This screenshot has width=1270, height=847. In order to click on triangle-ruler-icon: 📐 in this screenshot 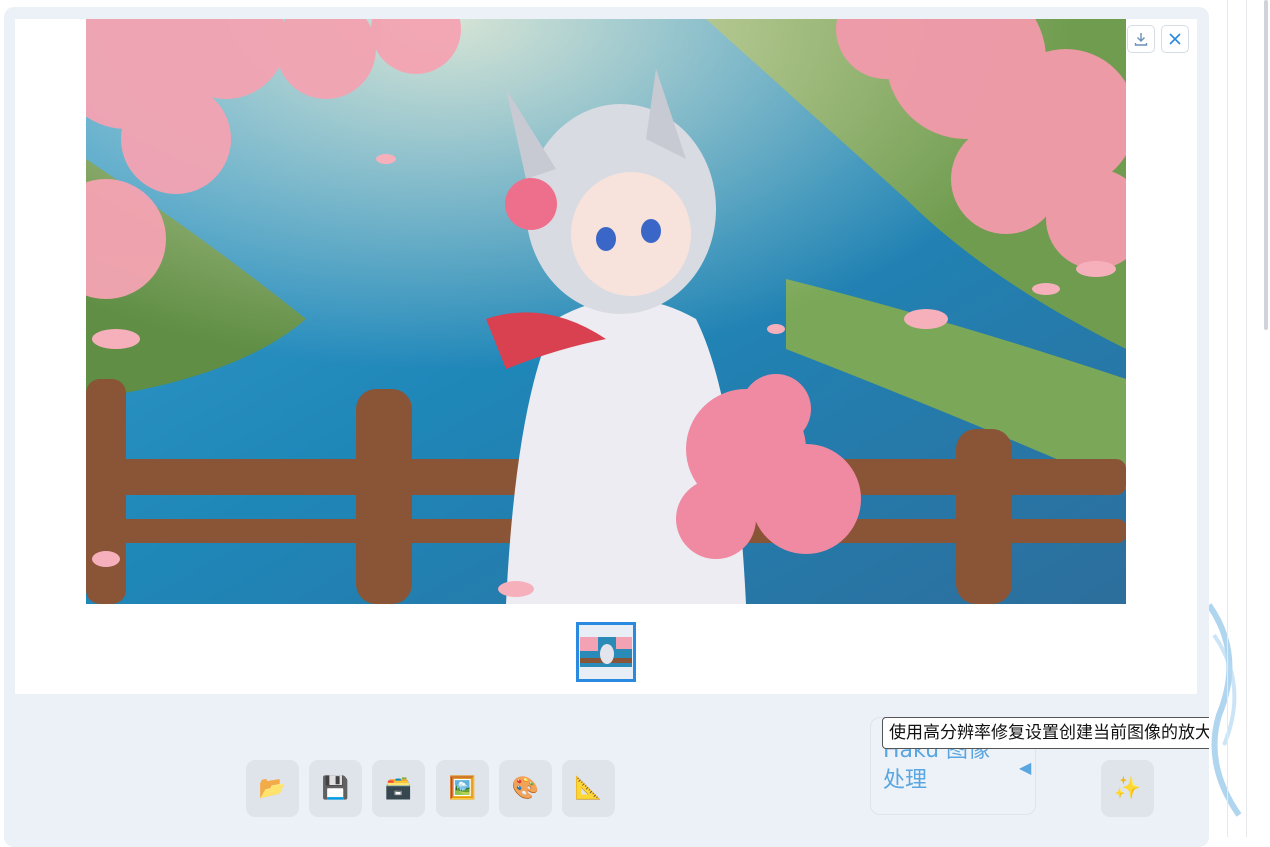, I will do `click(588, 788)`.